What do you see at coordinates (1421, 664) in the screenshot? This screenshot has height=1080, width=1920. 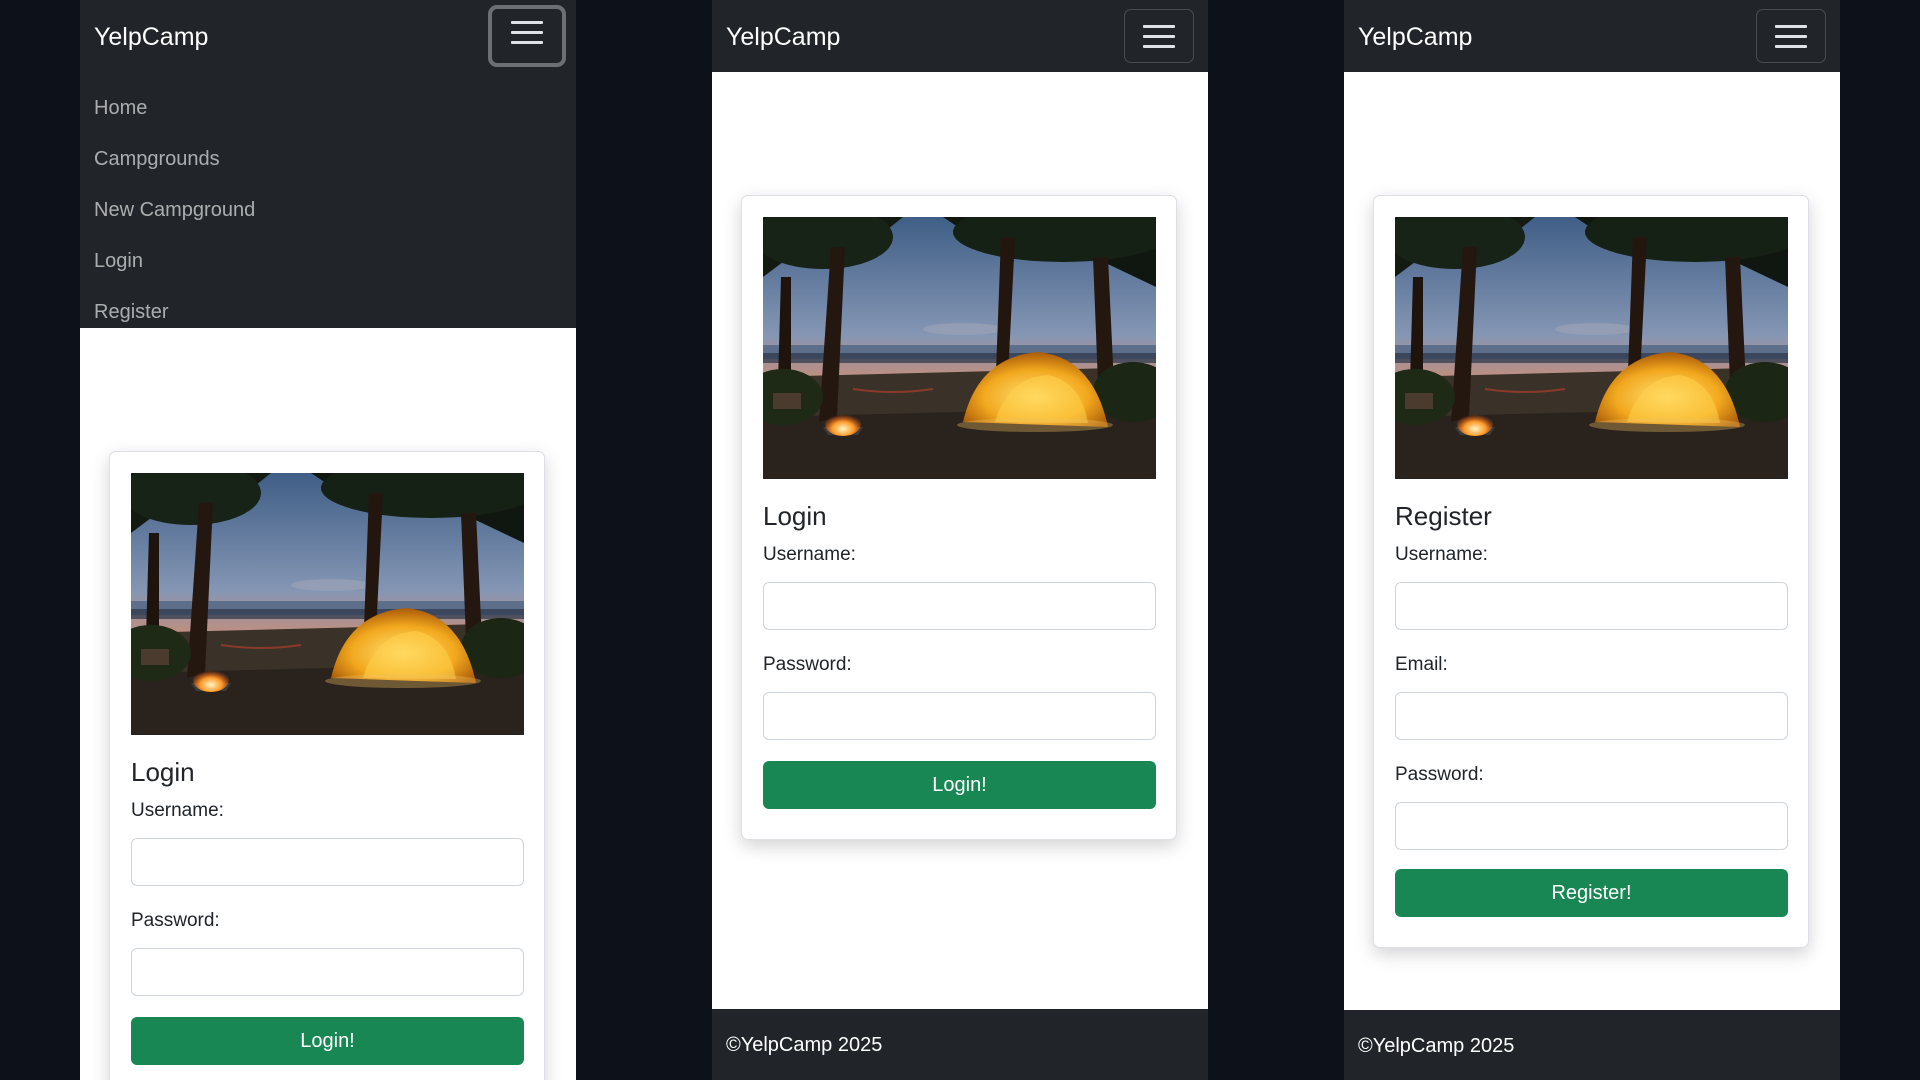 I see `email-label: Email:` at bounding box center [1421, 664].